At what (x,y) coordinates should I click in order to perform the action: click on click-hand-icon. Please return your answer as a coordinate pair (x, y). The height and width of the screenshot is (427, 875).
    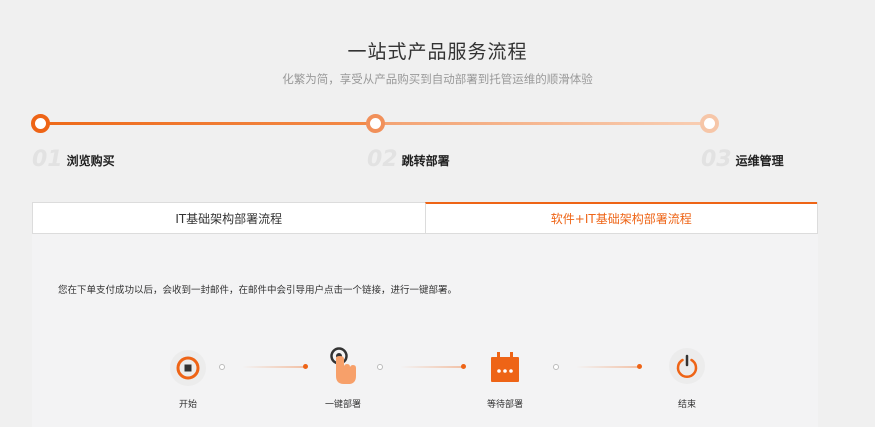
    Looking at the image, I should click on (342, 367).